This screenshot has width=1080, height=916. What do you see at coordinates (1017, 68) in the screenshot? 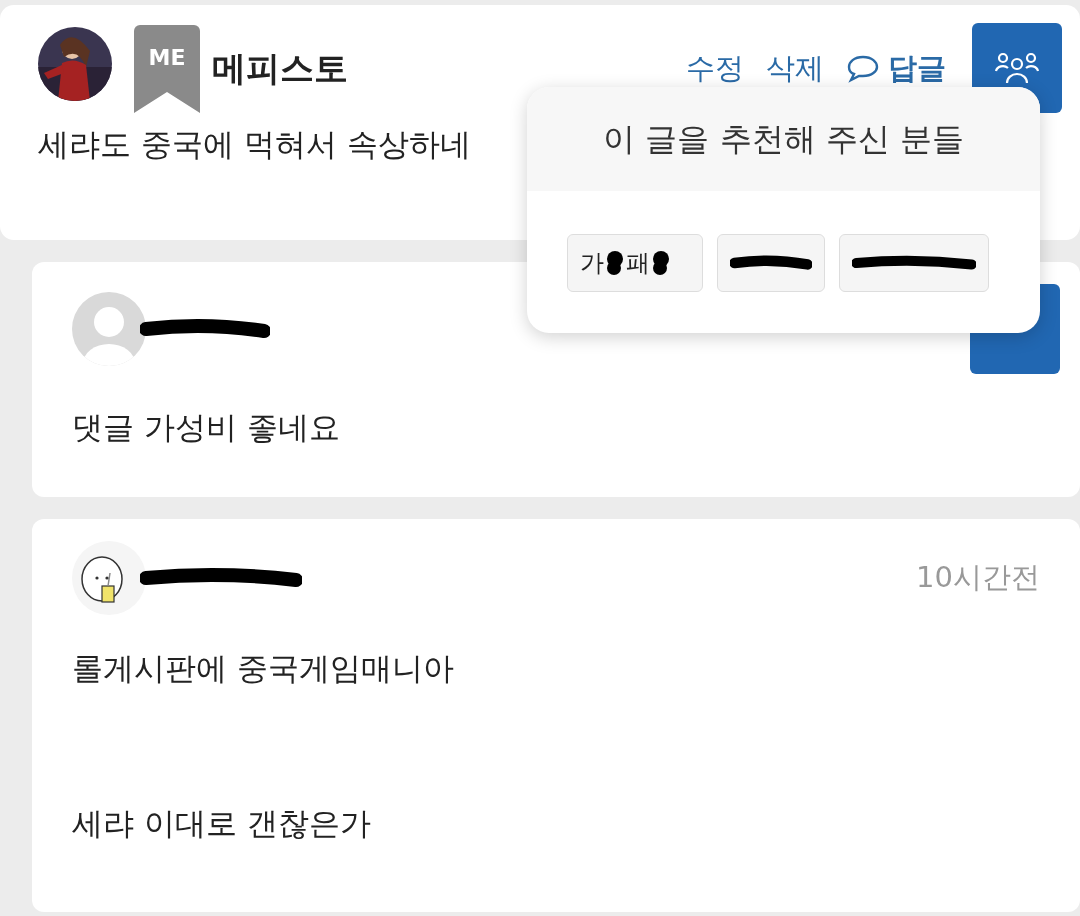
I see `people-icon` at bounding box center [1017, 68].